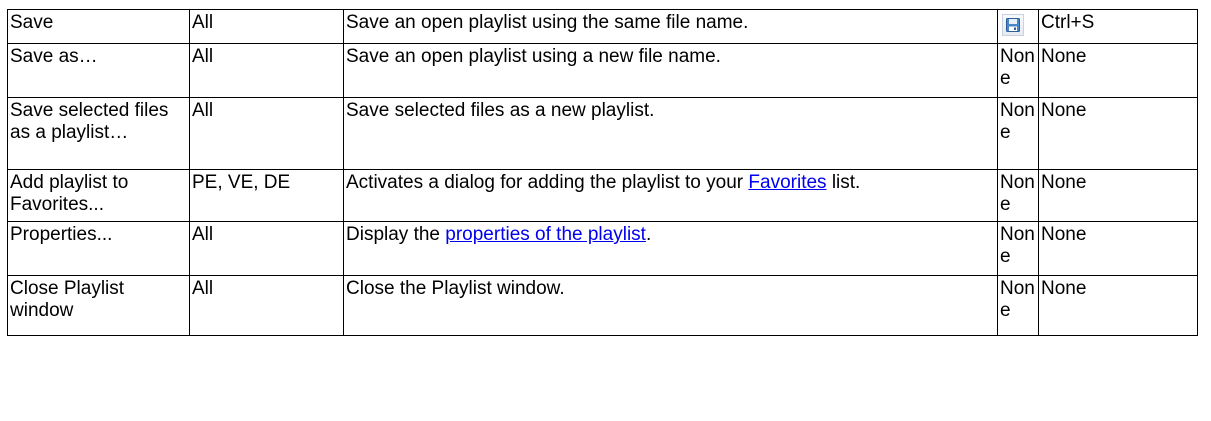  Describe the element at coordinates (545, 234) in the screenshot. I see `playlist-properties-link: properties of the playlist` at that location.